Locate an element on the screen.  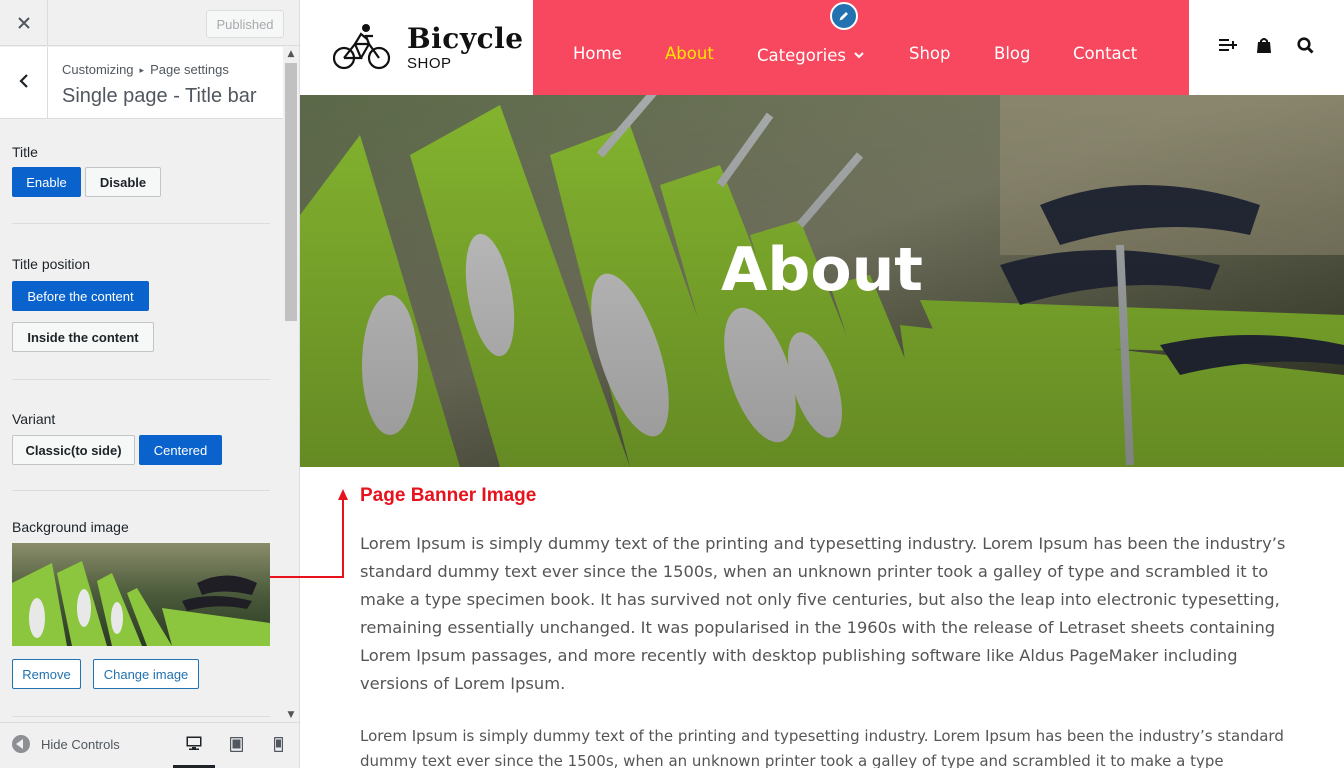
customizer-scrollbar: ▲ ▼ is located at coordinates (291, 384).